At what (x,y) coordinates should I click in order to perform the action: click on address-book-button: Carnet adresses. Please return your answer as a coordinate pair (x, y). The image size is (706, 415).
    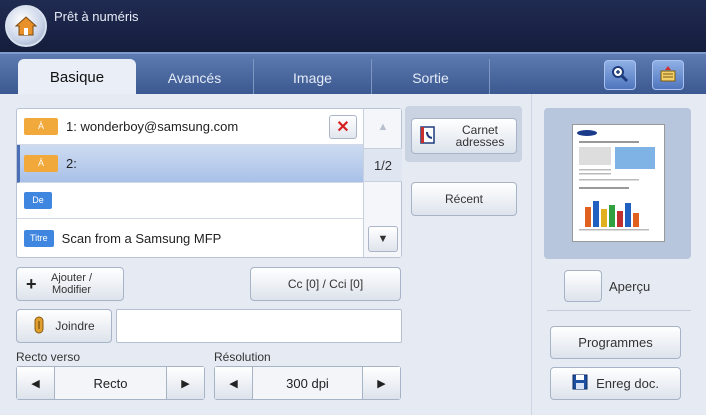
    Looking at the image, I should click on (464, 136).